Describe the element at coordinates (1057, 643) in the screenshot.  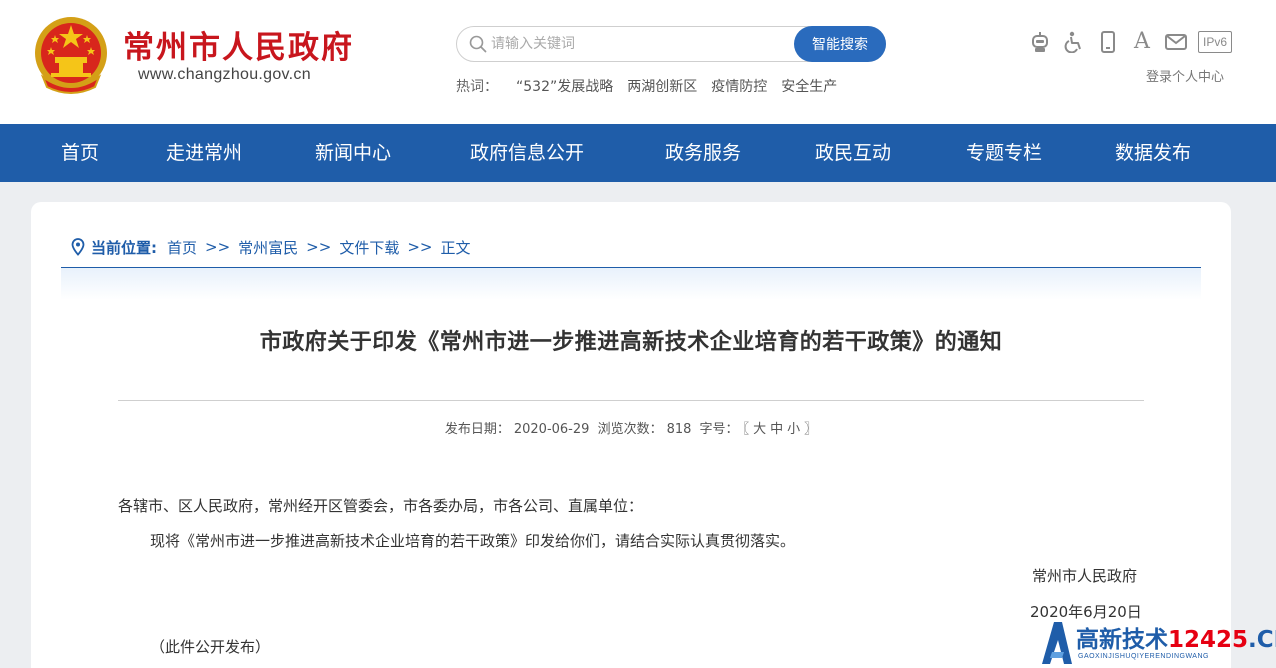
I see `watermark-a-icon` at that location.